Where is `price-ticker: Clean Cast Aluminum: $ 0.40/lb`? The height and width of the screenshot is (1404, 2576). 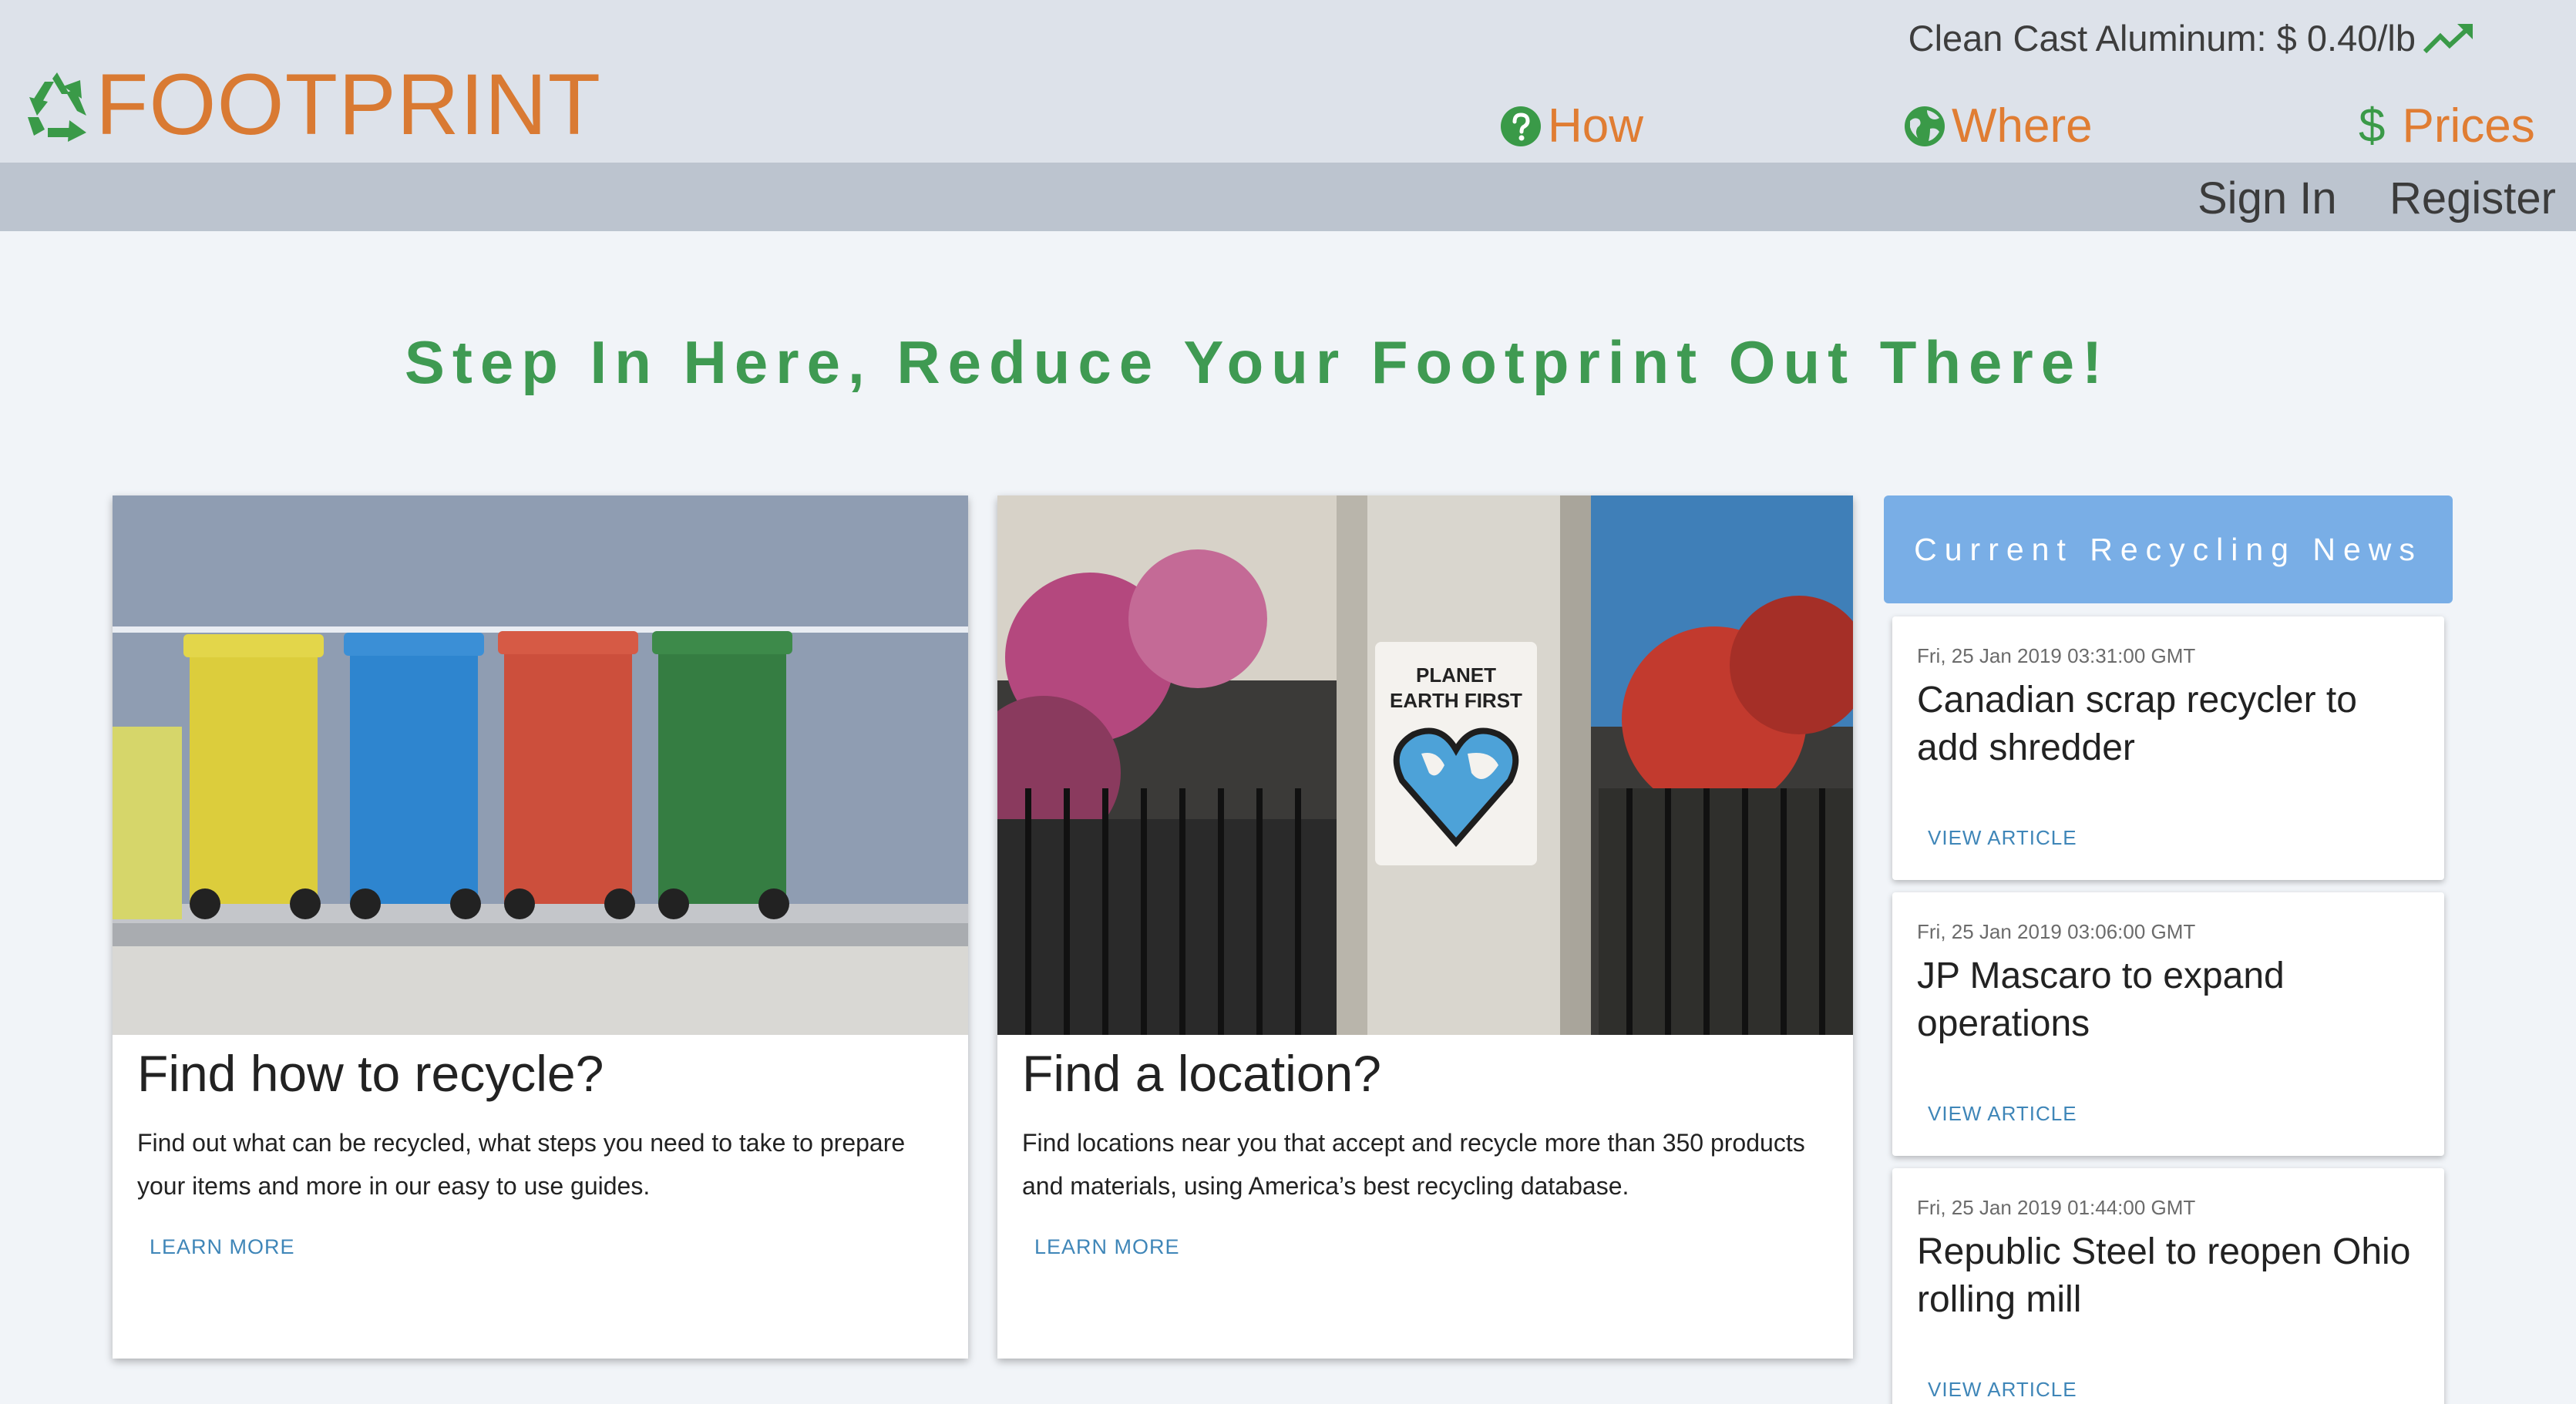 price-ticker: Clean Cast Aluminum: $ 0.40/lb is located at coordinates (2192, 38).